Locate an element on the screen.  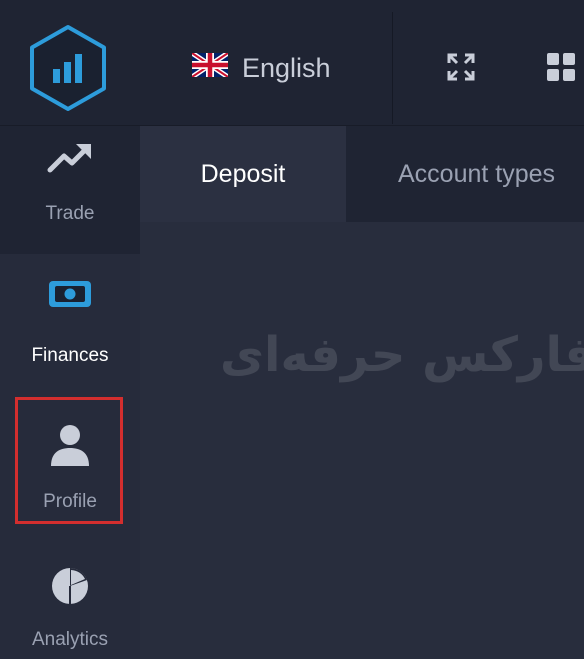
header-divider is located at coordinates (392, 68).